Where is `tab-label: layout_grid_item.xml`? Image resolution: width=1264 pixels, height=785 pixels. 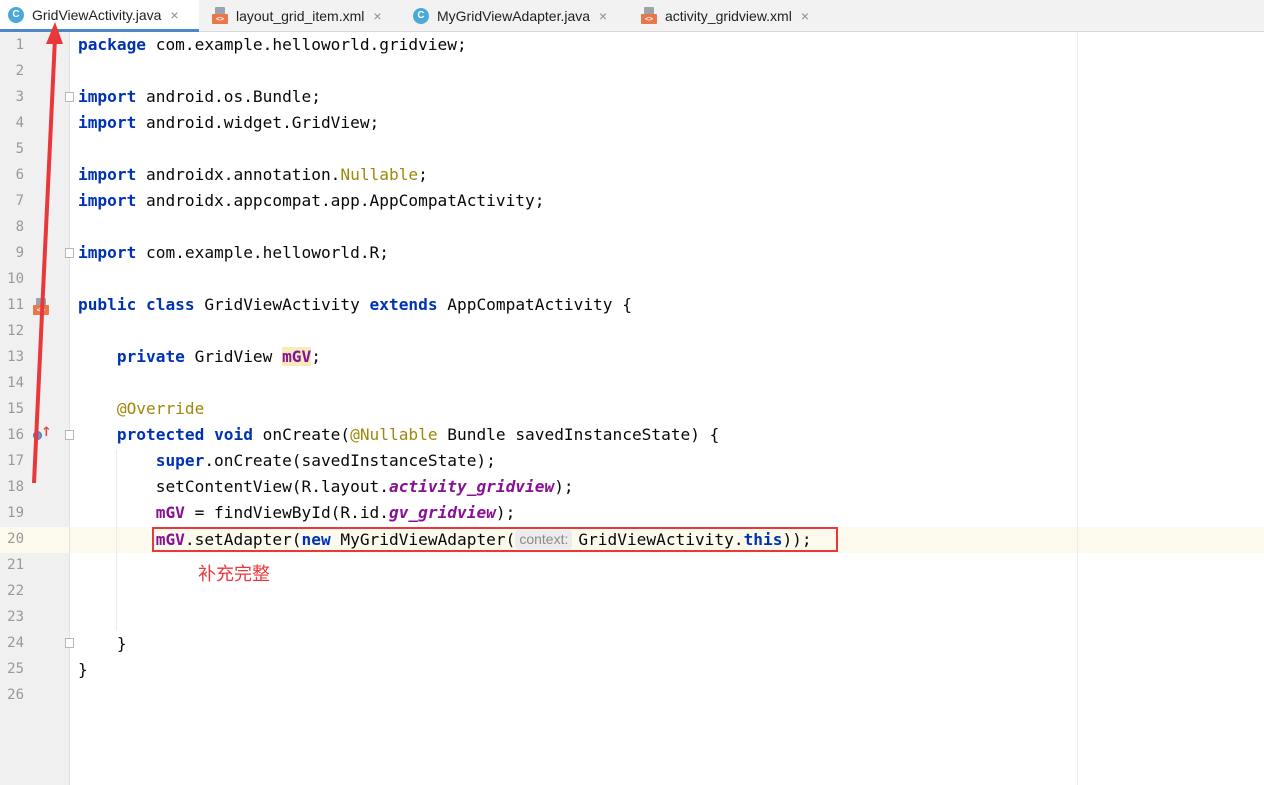 tab-label: layout_grid_item.xml is located at coordinates (300, 15).